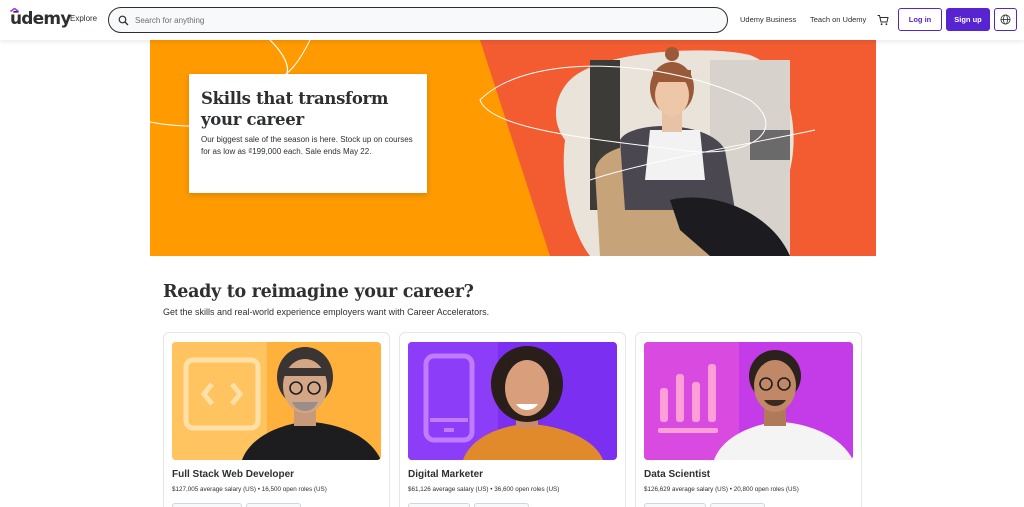  Describe the element at coordinates (14, 10) in the screenshot. I see `logo-hat-icon` at that location.